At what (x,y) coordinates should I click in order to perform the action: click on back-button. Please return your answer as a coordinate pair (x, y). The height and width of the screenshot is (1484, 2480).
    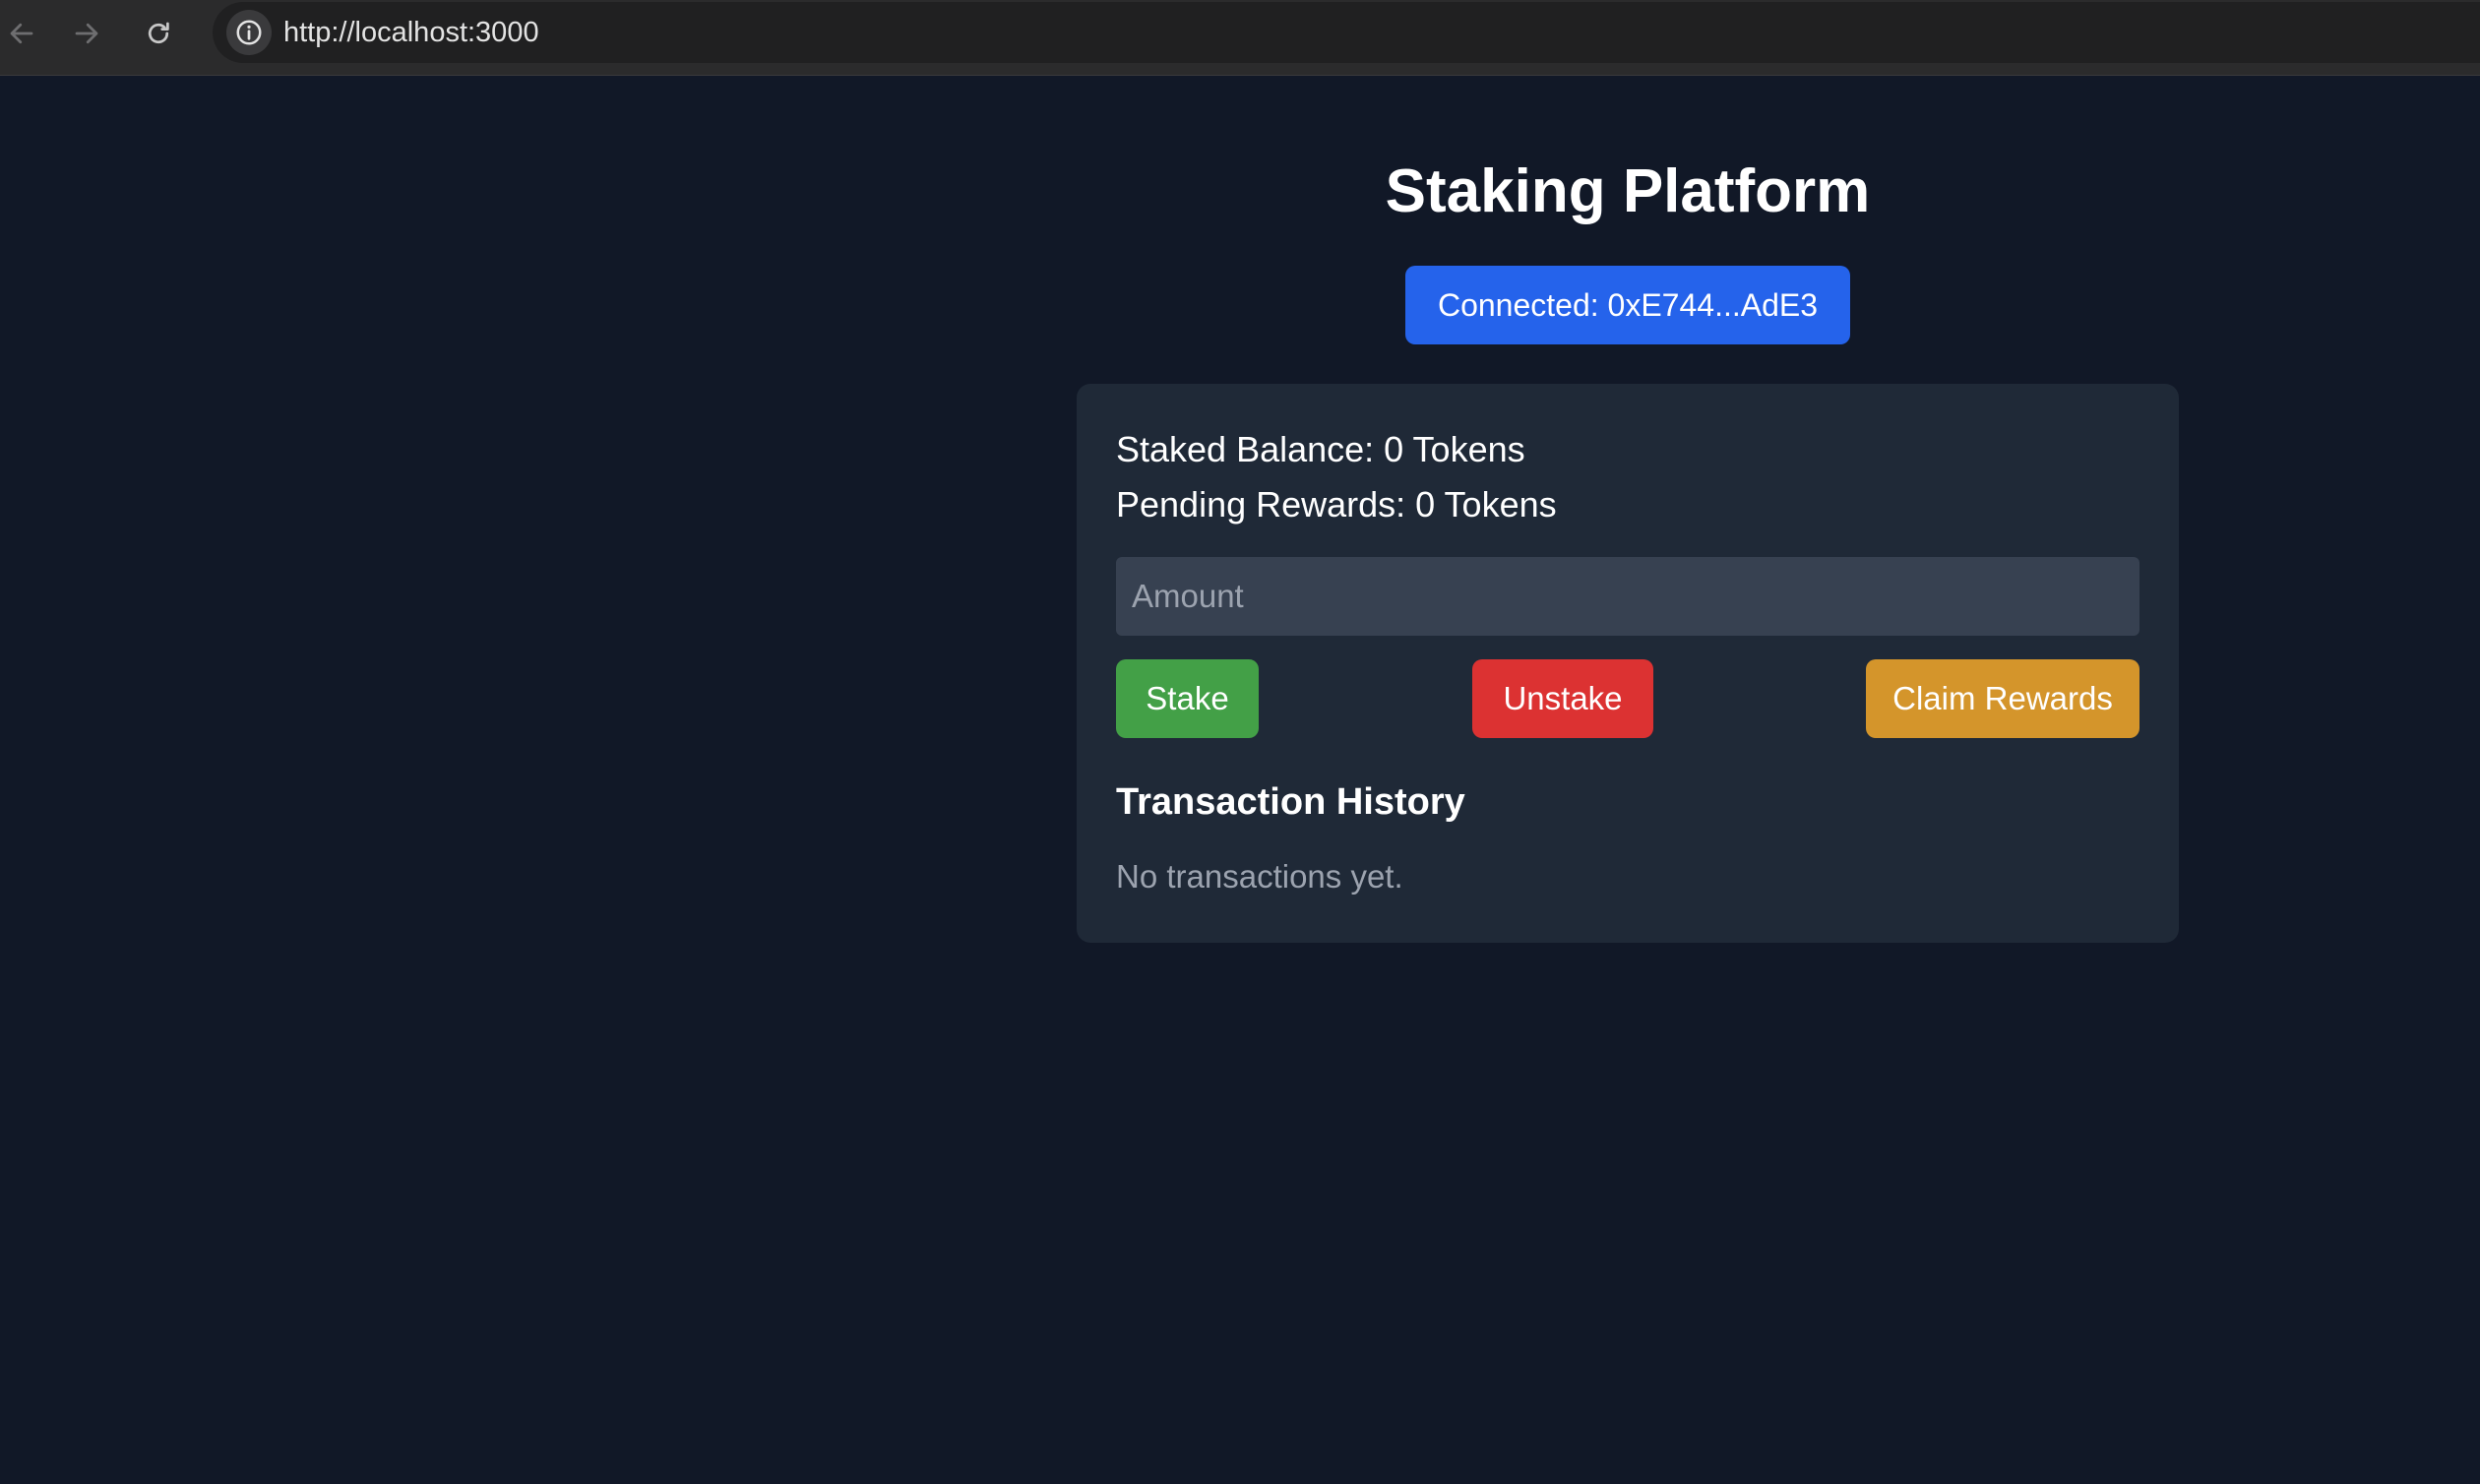
    Looking at the image, I should click on (21, 34).